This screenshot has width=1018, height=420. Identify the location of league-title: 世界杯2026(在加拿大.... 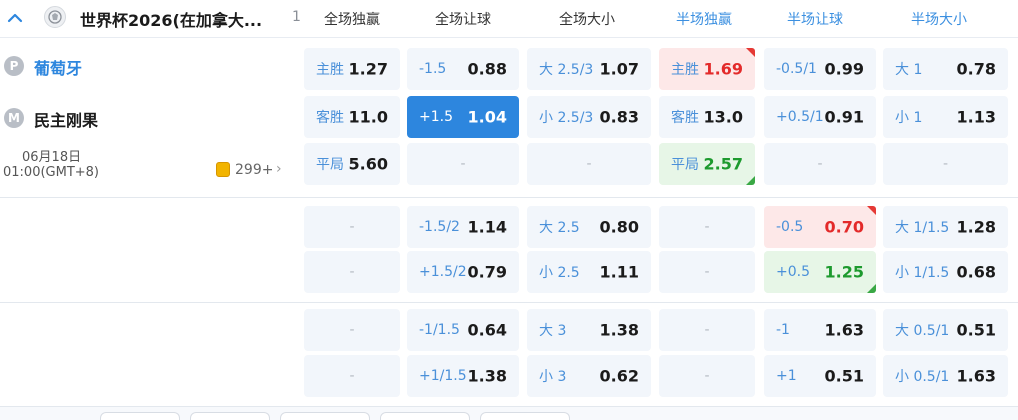
(171, 19).